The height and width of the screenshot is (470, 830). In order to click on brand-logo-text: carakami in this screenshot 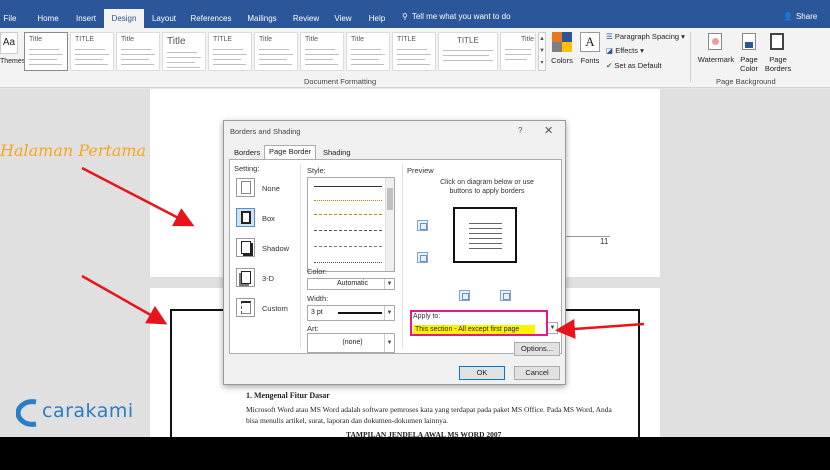, I will do `click(88, 411)`.